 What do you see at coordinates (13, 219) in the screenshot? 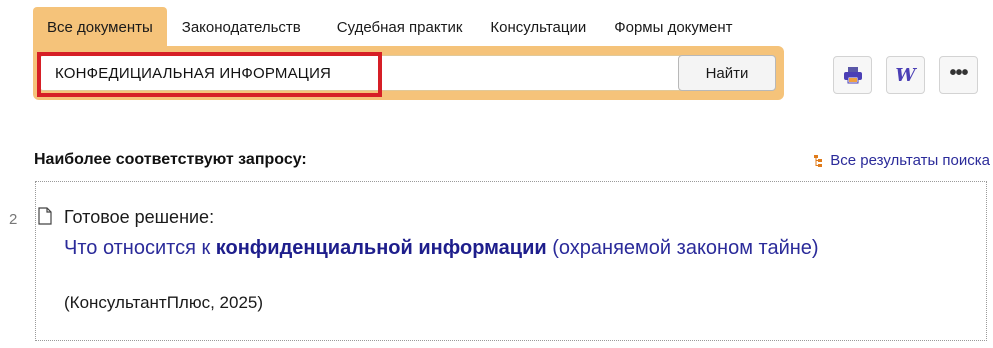
I see `result-number: 2` at bounding box center [13, 219].